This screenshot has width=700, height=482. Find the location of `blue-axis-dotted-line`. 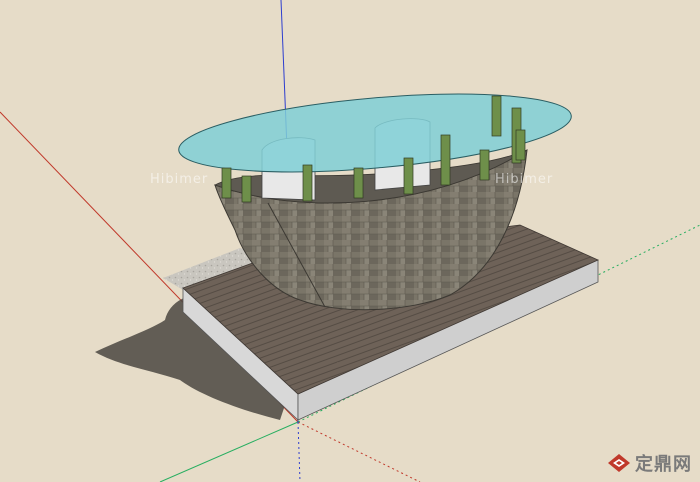

blue-axis-dotted-line is located at coordinates (299, 451).